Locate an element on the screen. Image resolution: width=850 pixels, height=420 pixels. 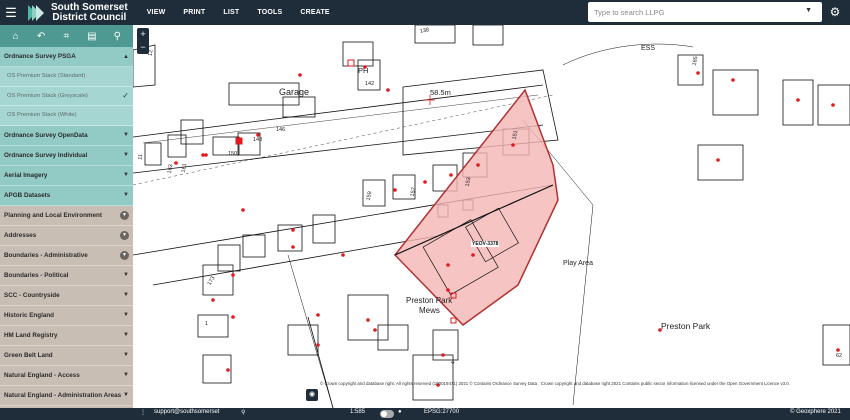
house-number: 62 is located at coordinates (839, 356).